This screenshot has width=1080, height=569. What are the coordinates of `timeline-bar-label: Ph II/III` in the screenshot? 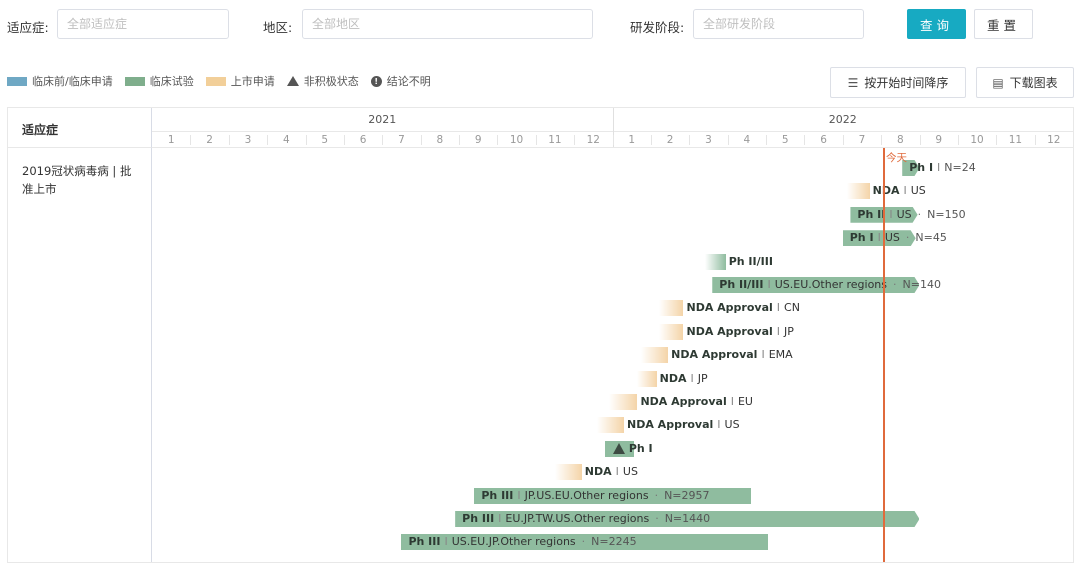 It's located at (751, 262).